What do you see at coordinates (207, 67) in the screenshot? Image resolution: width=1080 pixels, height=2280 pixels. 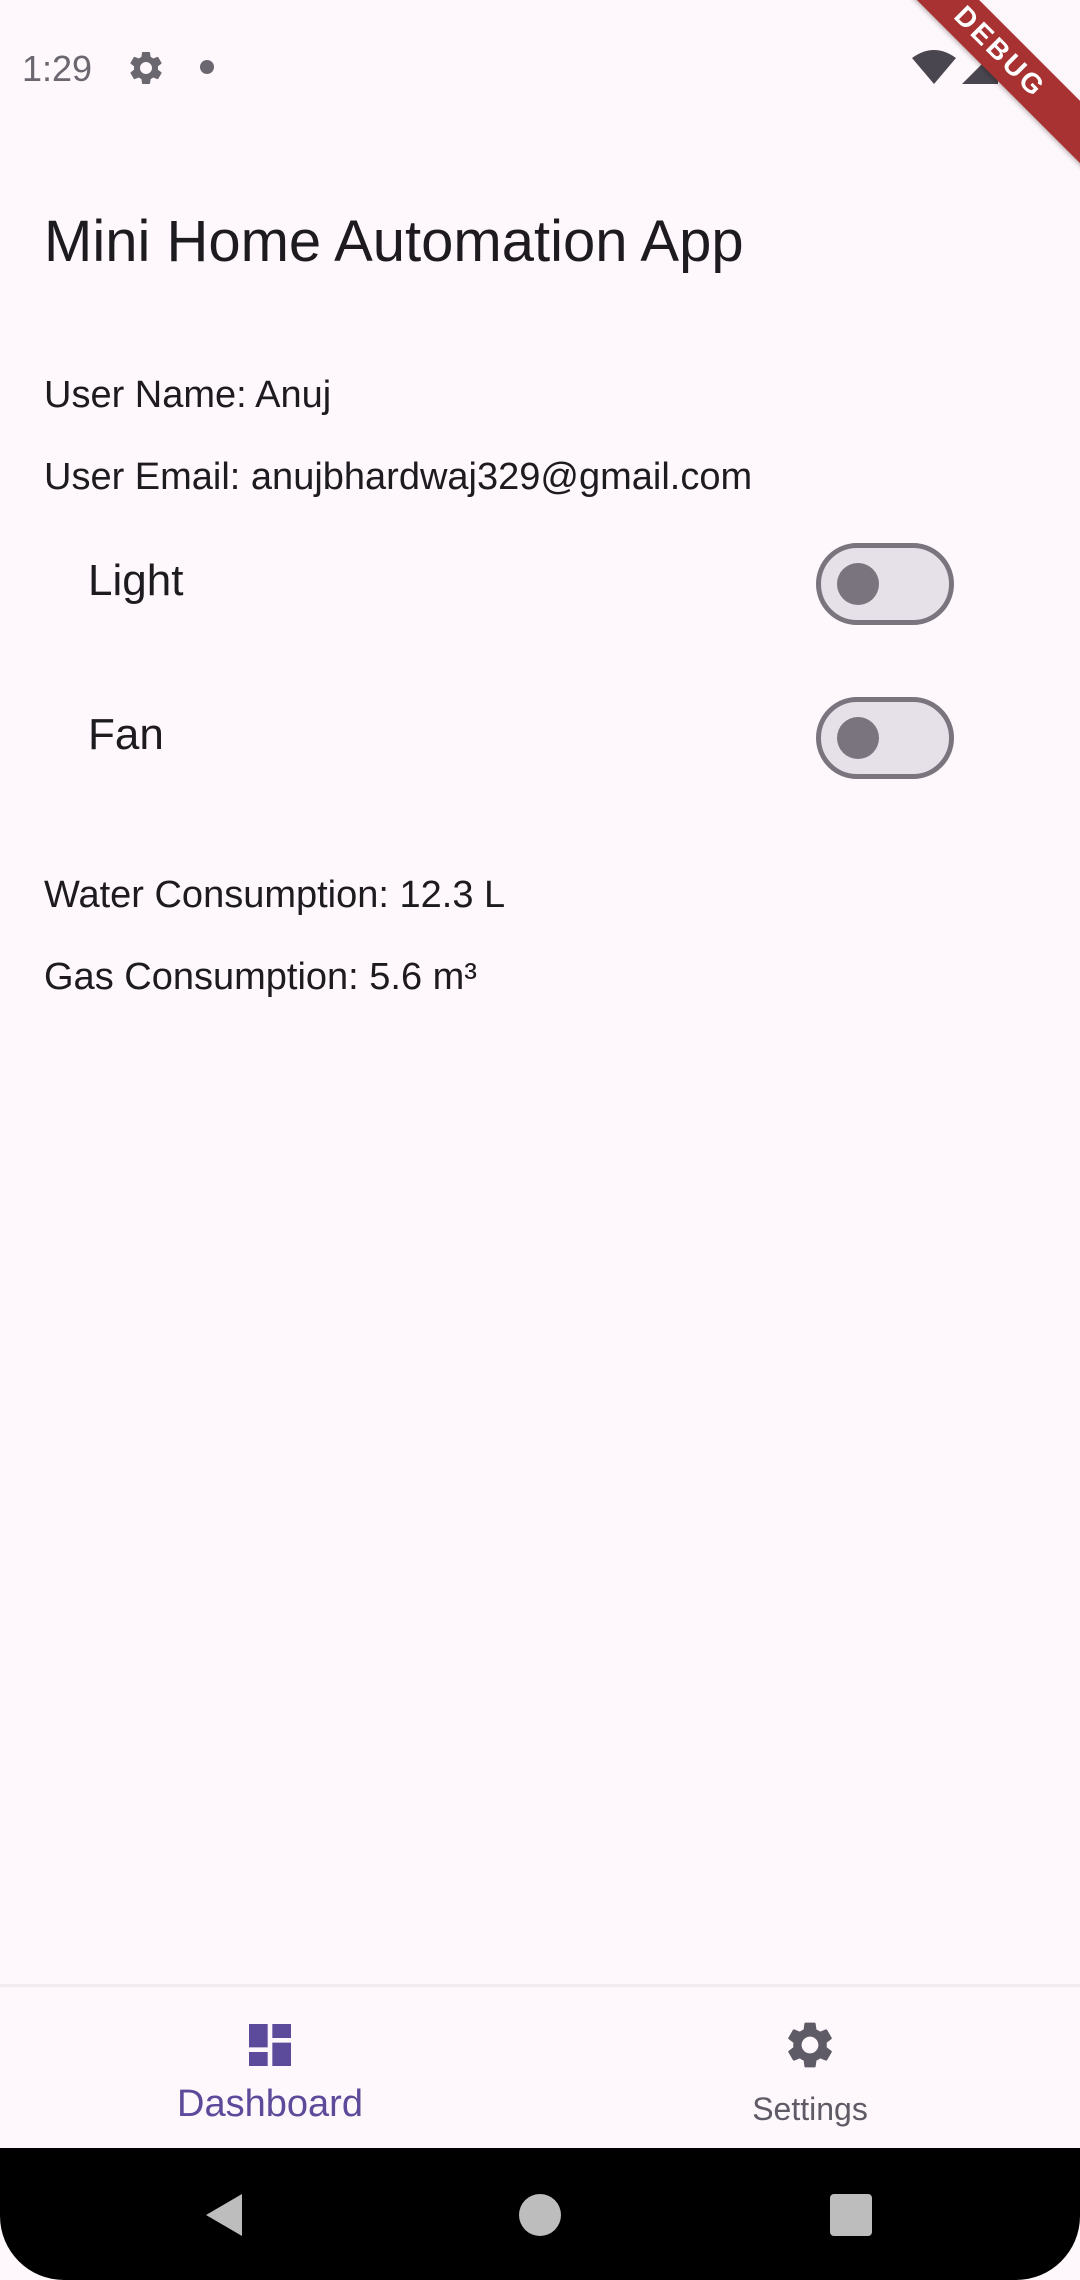 I see `notification-dot-icon` at bounding box center [207, 67].